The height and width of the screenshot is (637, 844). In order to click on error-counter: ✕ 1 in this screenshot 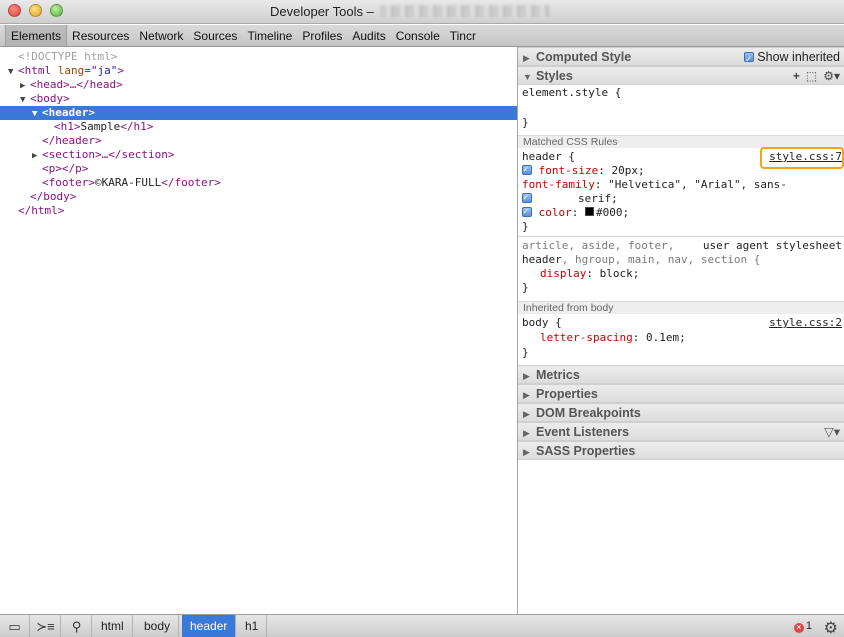, I will do `click(802, 626)`.